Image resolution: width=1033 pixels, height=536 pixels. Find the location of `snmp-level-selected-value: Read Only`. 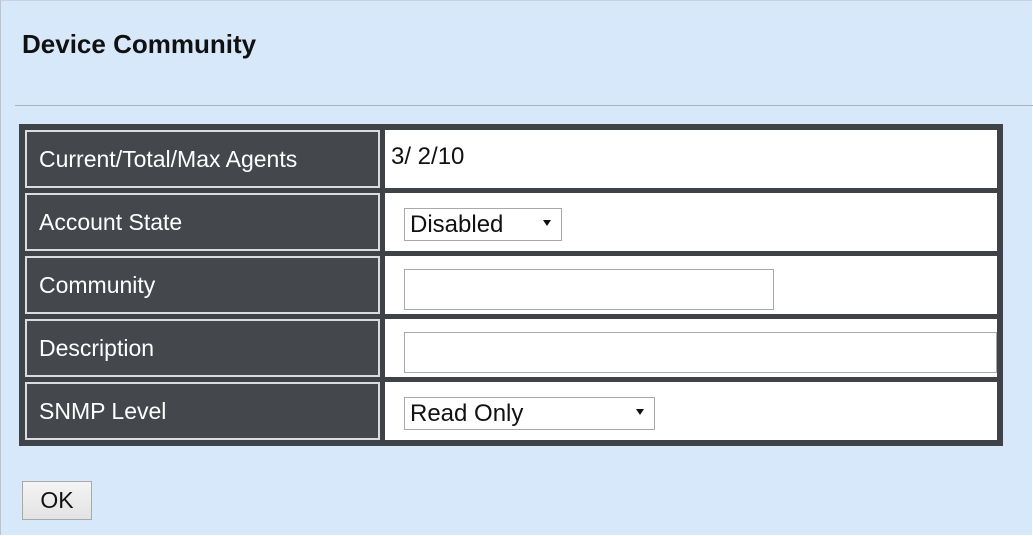

snmp-level-selected-value: Read Only is located at coordinates (467, 413).